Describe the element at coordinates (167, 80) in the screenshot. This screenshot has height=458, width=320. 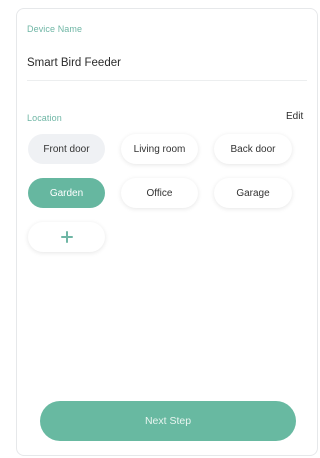
I see `divider` at that location.